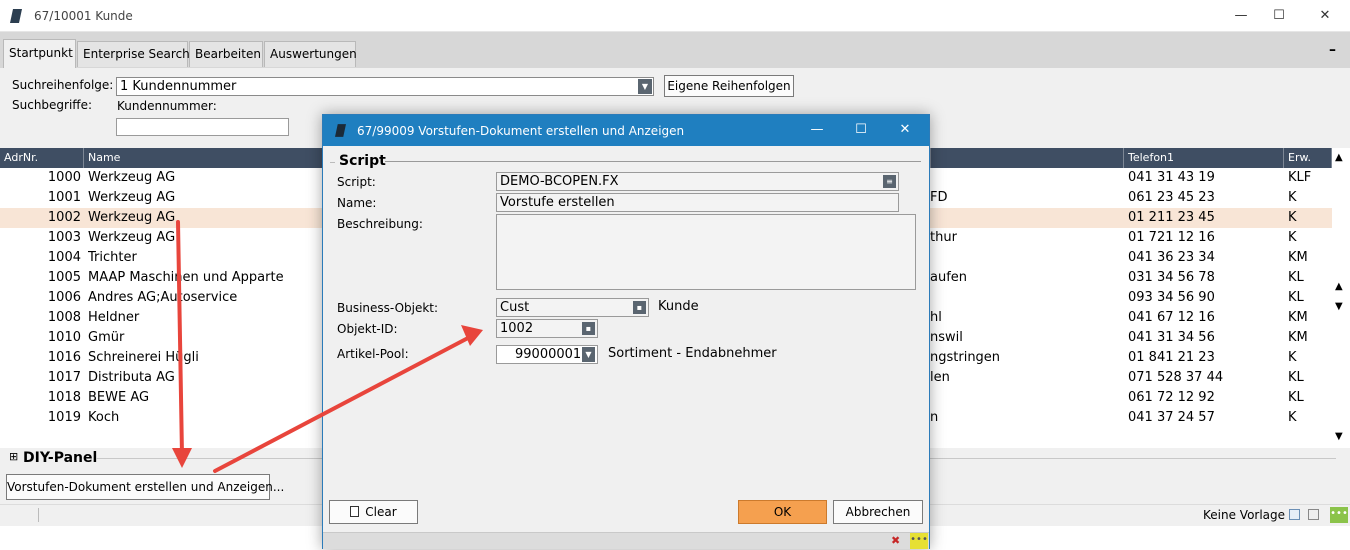  Describe the element at coordinates (1279, 16) in the screenshot. I see `maximize-button: ☐` at that location.